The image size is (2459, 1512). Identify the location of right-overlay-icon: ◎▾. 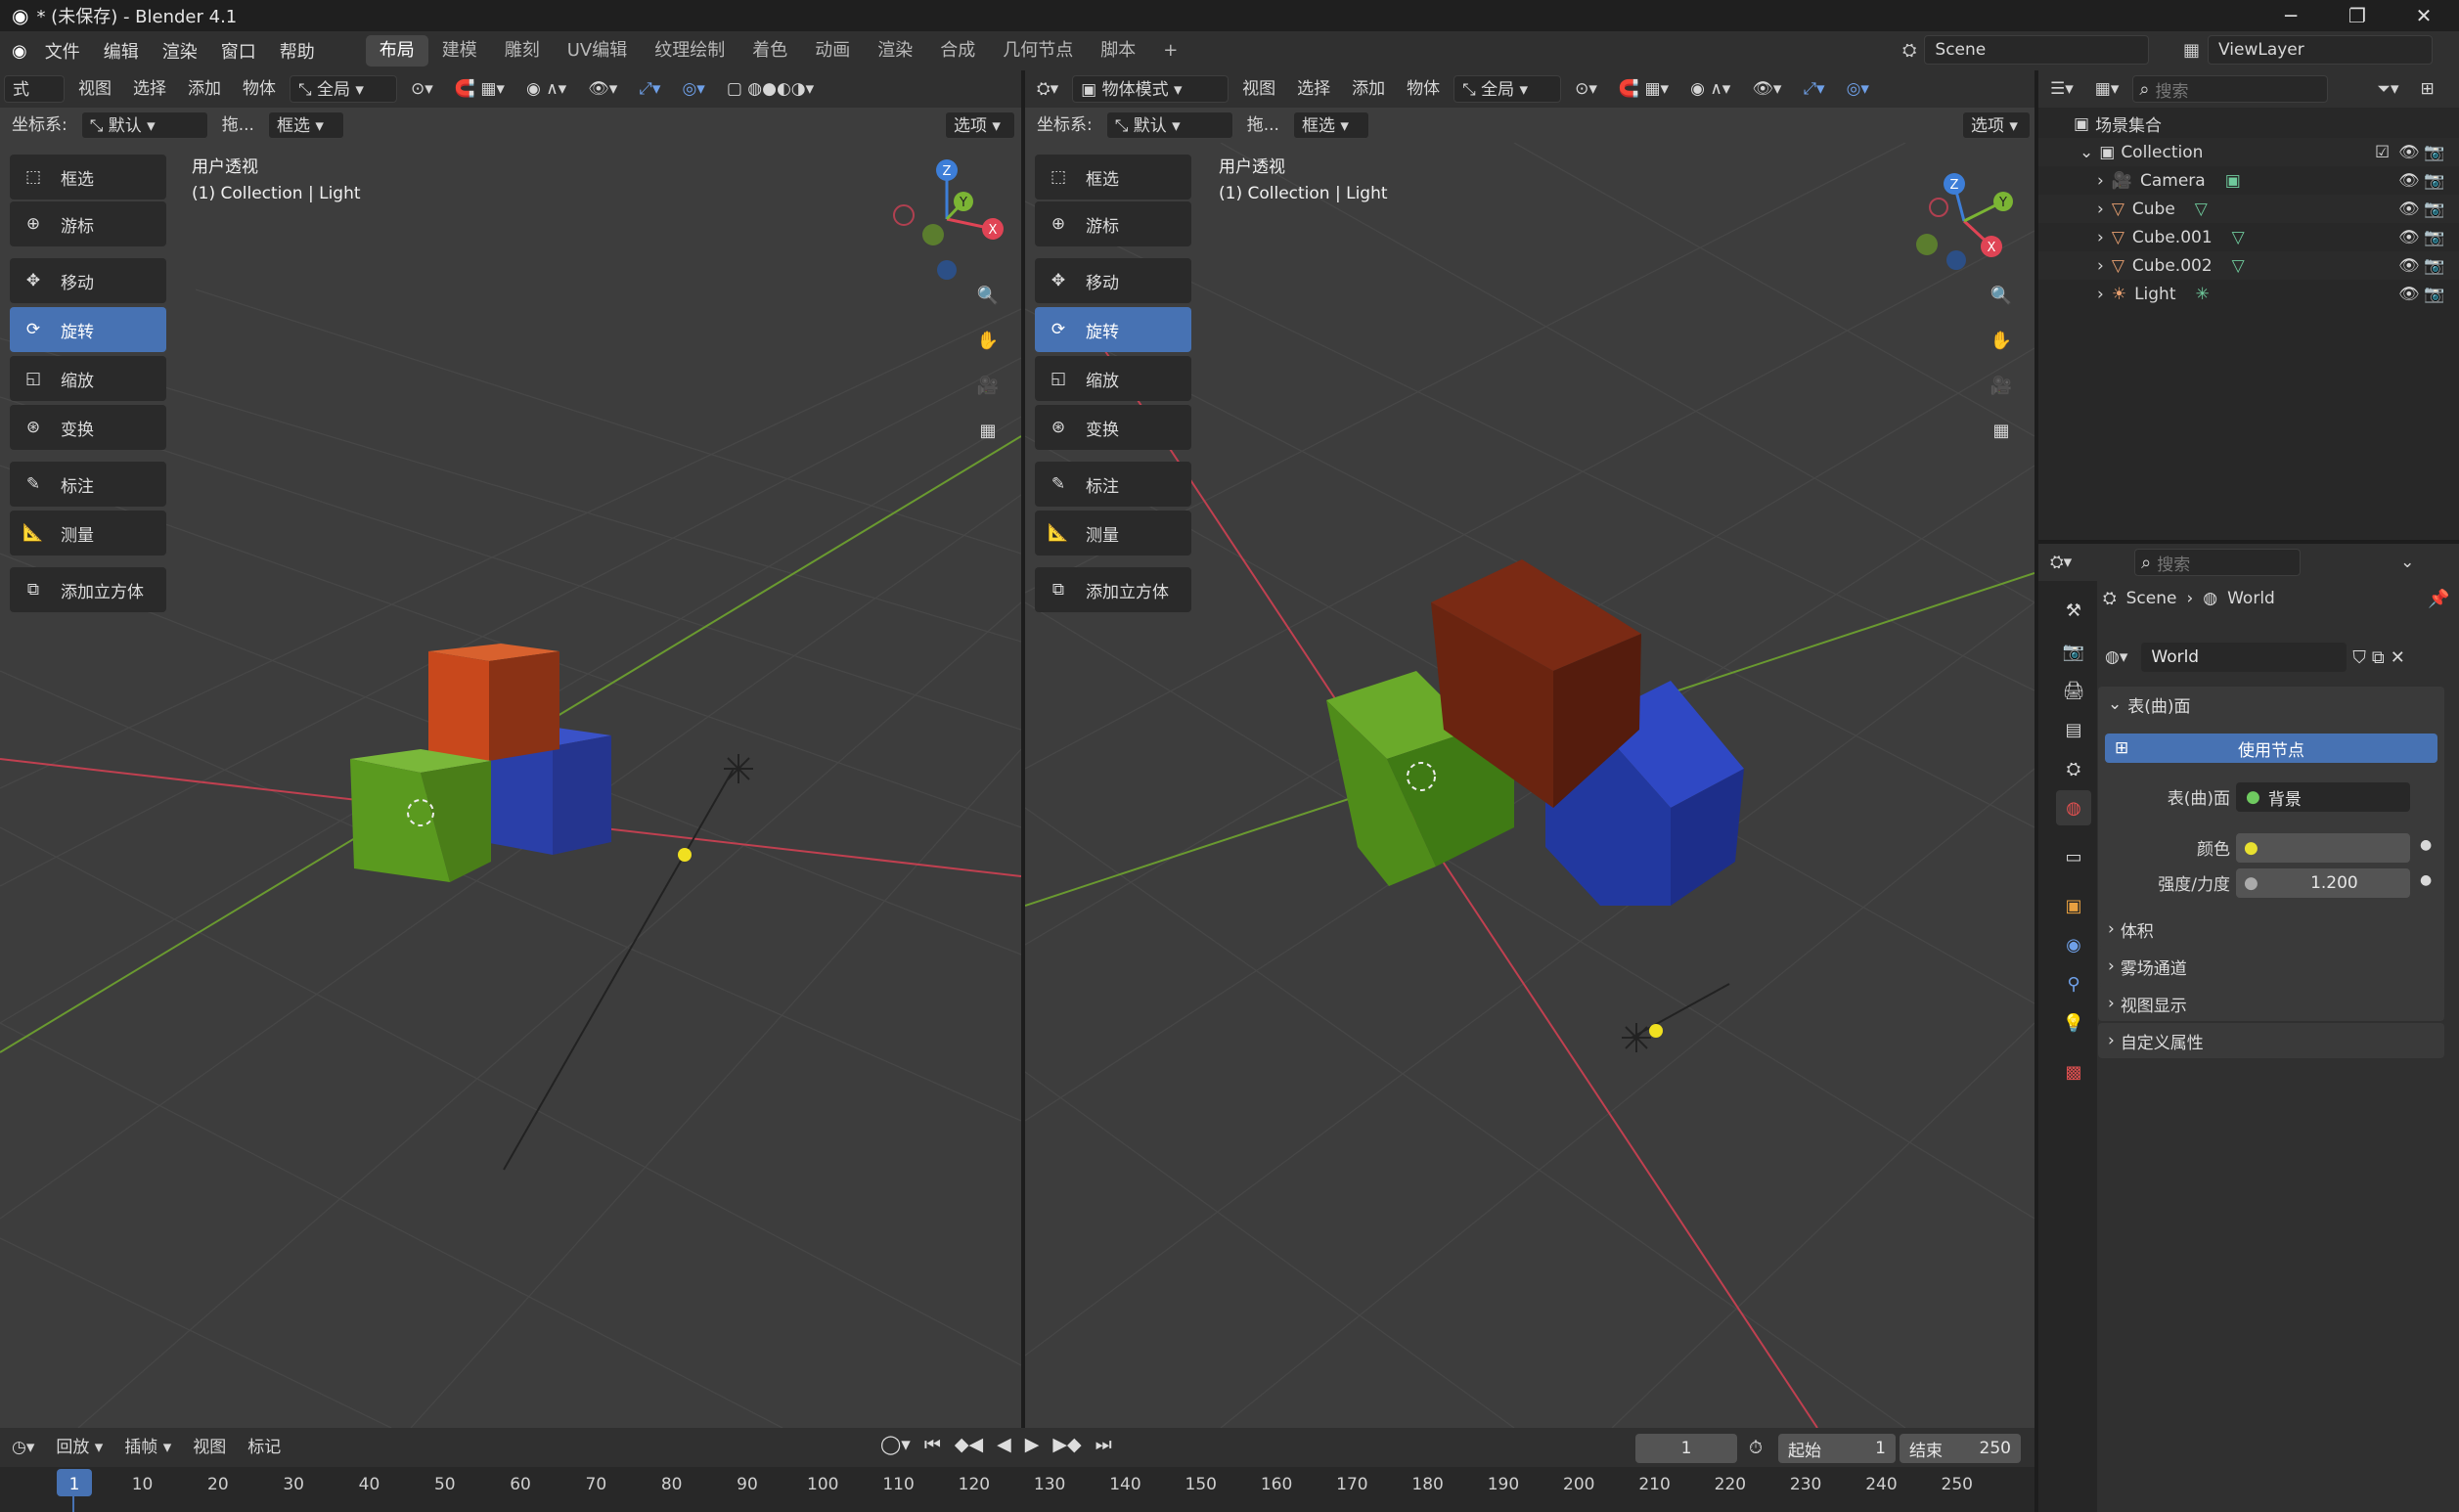
(1858, 89).